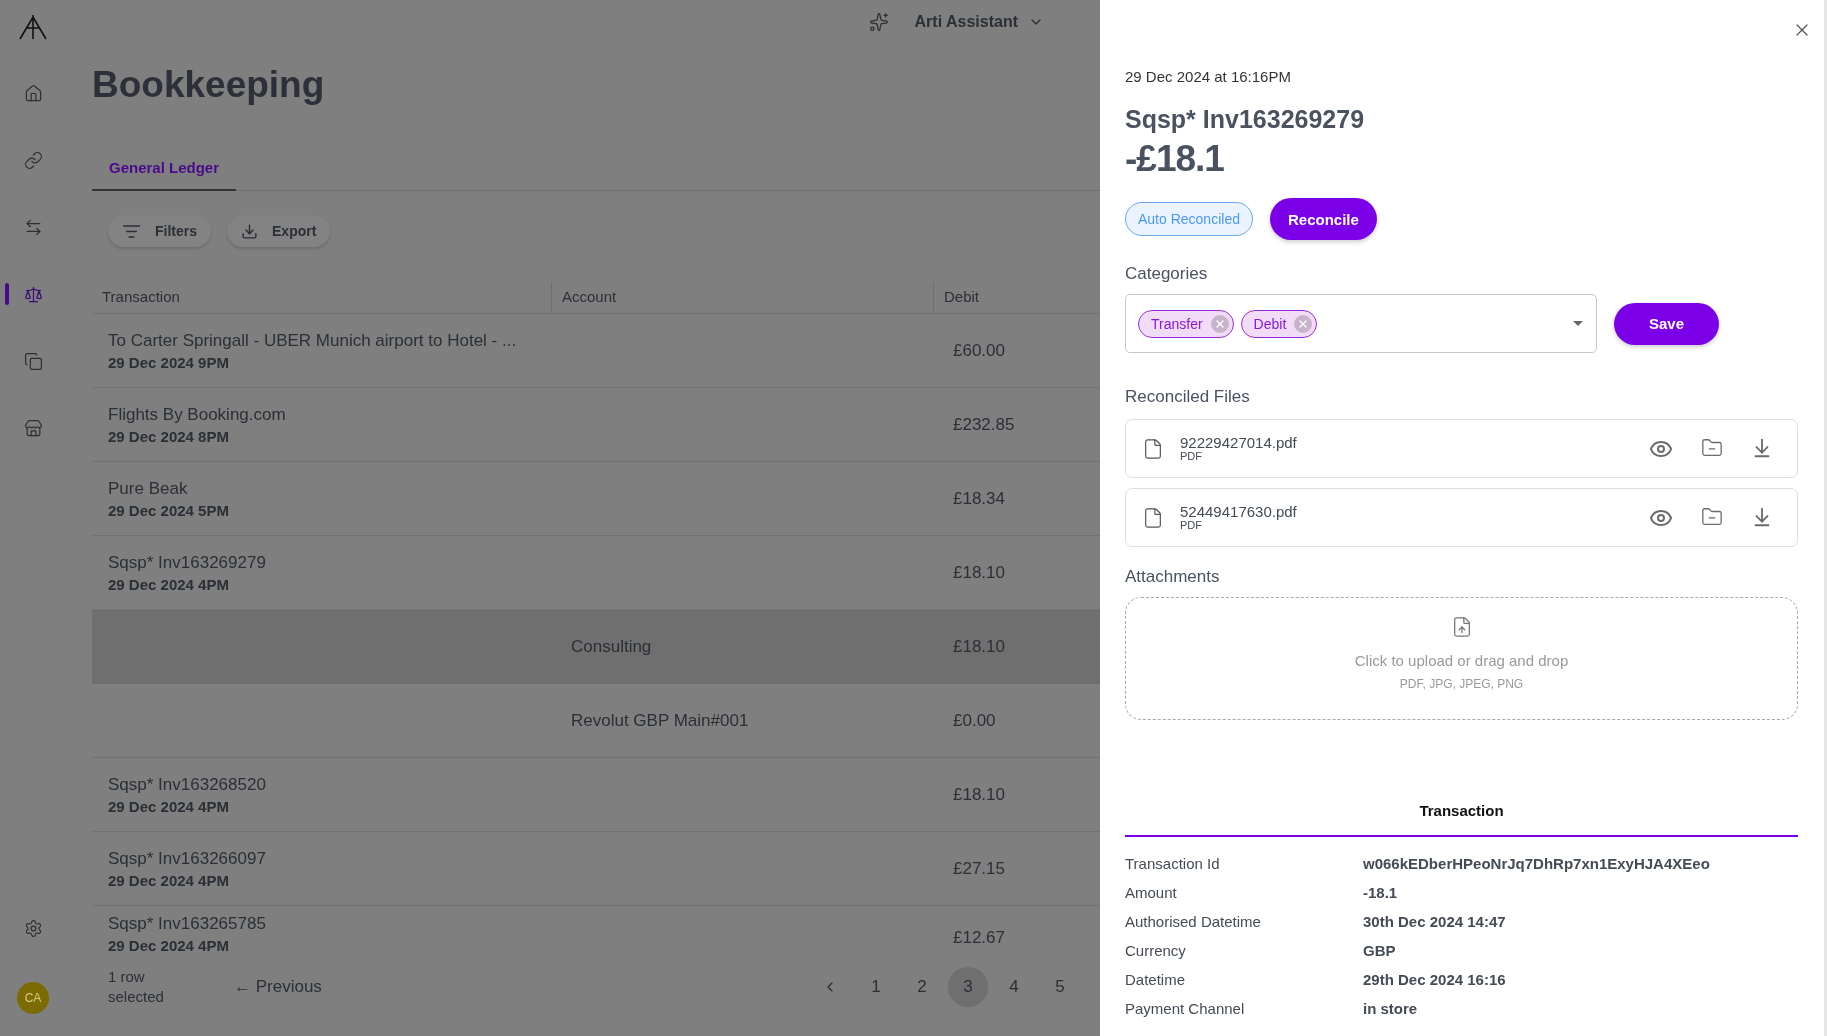 The height and width of the screenshot is (1036, 1827). I want to click on section-label: Categories, so click(1167, 274).